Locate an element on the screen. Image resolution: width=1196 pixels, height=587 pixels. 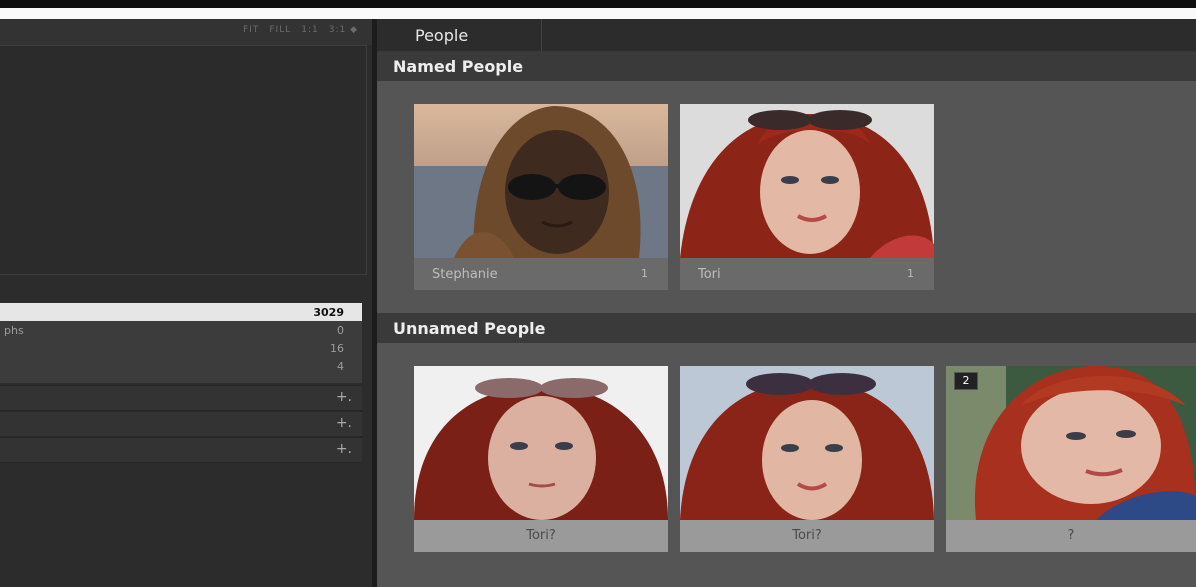
person-card: 2 ? is located at coordinates (1071, 459).